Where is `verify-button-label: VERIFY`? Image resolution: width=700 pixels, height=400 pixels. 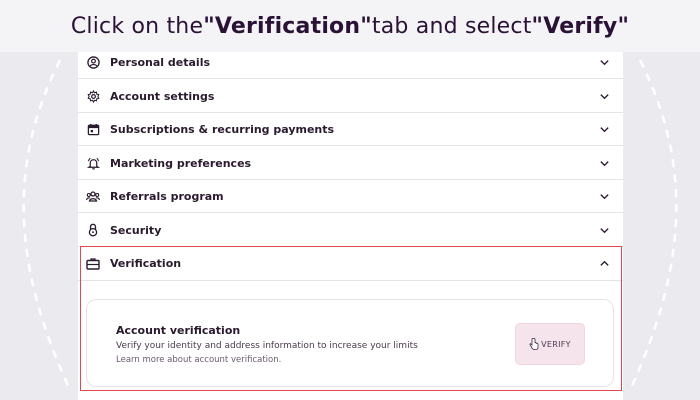
verify-button-label: VERIFY is located at coordinates (556, 344).